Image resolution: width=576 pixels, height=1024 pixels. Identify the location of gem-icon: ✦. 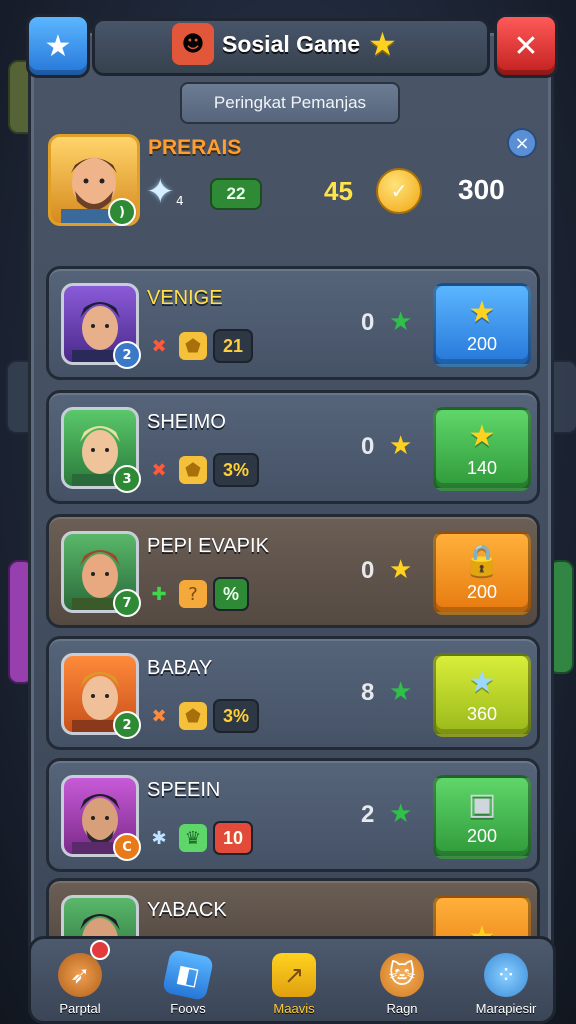
(160, 192).